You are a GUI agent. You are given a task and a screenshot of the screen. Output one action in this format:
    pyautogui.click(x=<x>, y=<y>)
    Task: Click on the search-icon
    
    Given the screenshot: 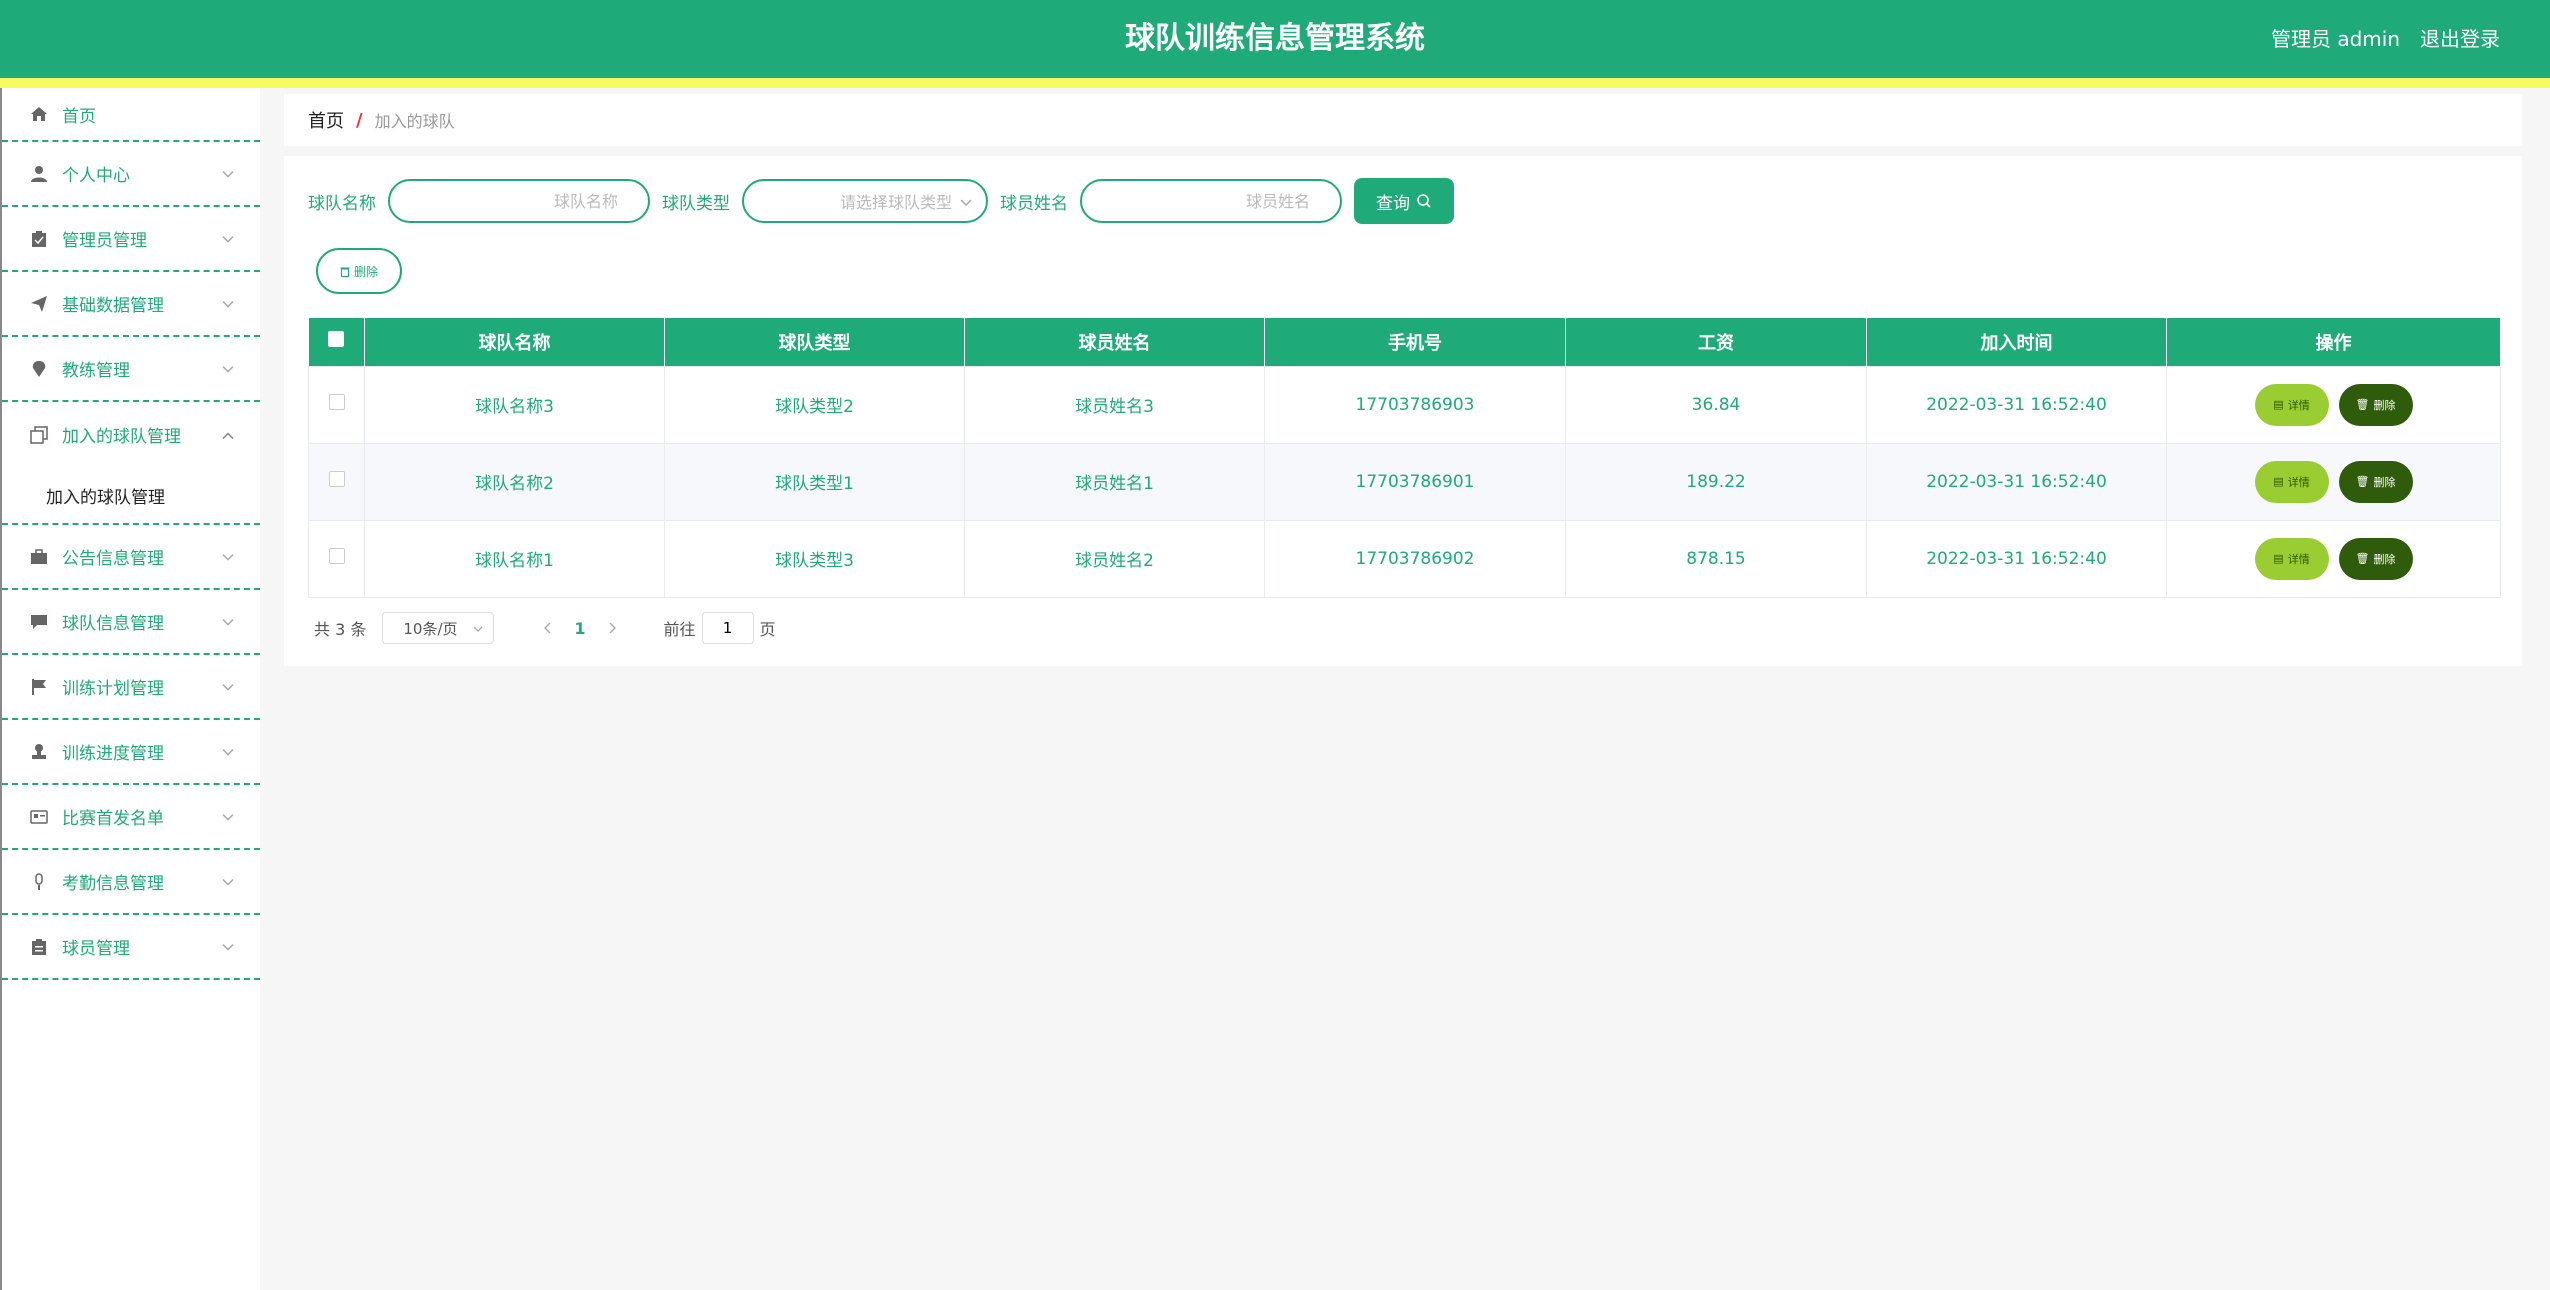 What is the action you would take?
    pyautogui.click(x=1424, y=201)
    